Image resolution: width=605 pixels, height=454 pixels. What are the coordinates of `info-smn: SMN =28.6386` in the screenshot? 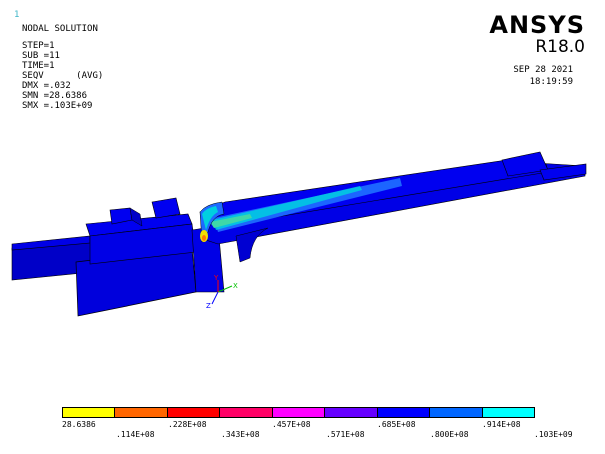 It's located at (55, 96).